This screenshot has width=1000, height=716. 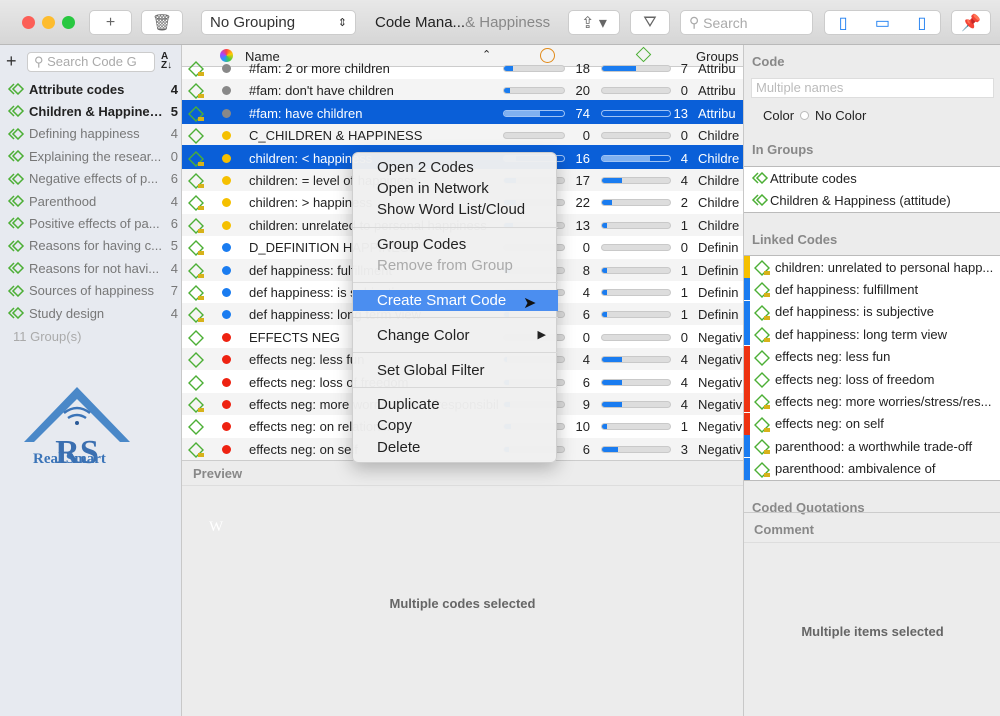 I want to click on logo-text: Real Smart, so click(x=69, y=459).